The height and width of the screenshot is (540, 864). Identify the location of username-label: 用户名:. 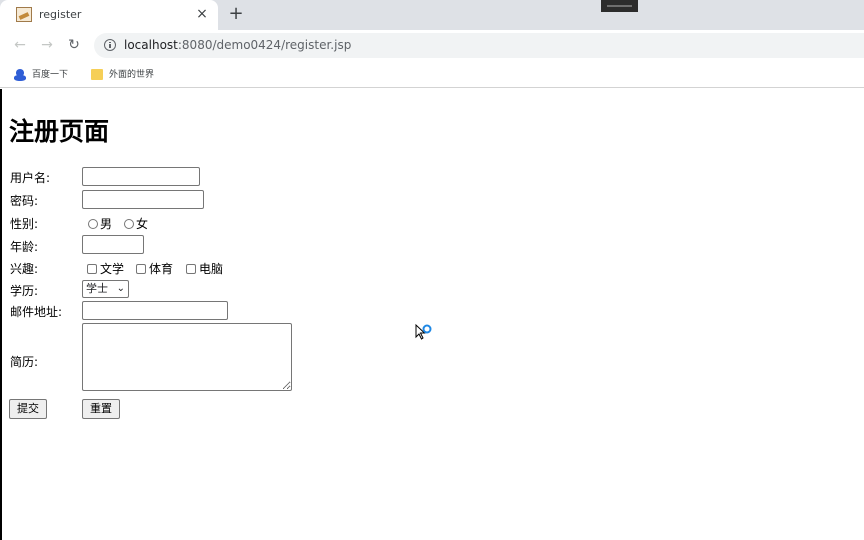
(30, 178).